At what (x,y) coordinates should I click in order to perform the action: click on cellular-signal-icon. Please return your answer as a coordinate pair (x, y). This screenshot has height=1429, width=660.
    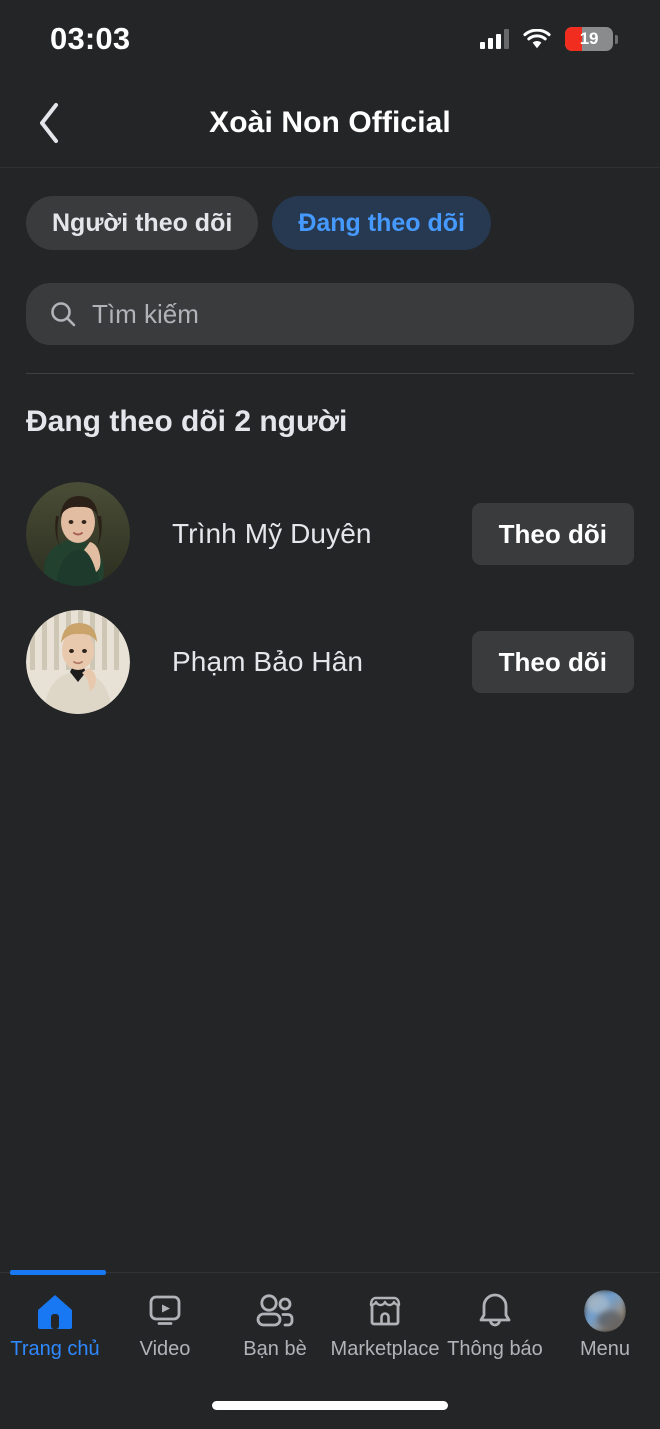
    Looking at the image, I should click on (494, 39).